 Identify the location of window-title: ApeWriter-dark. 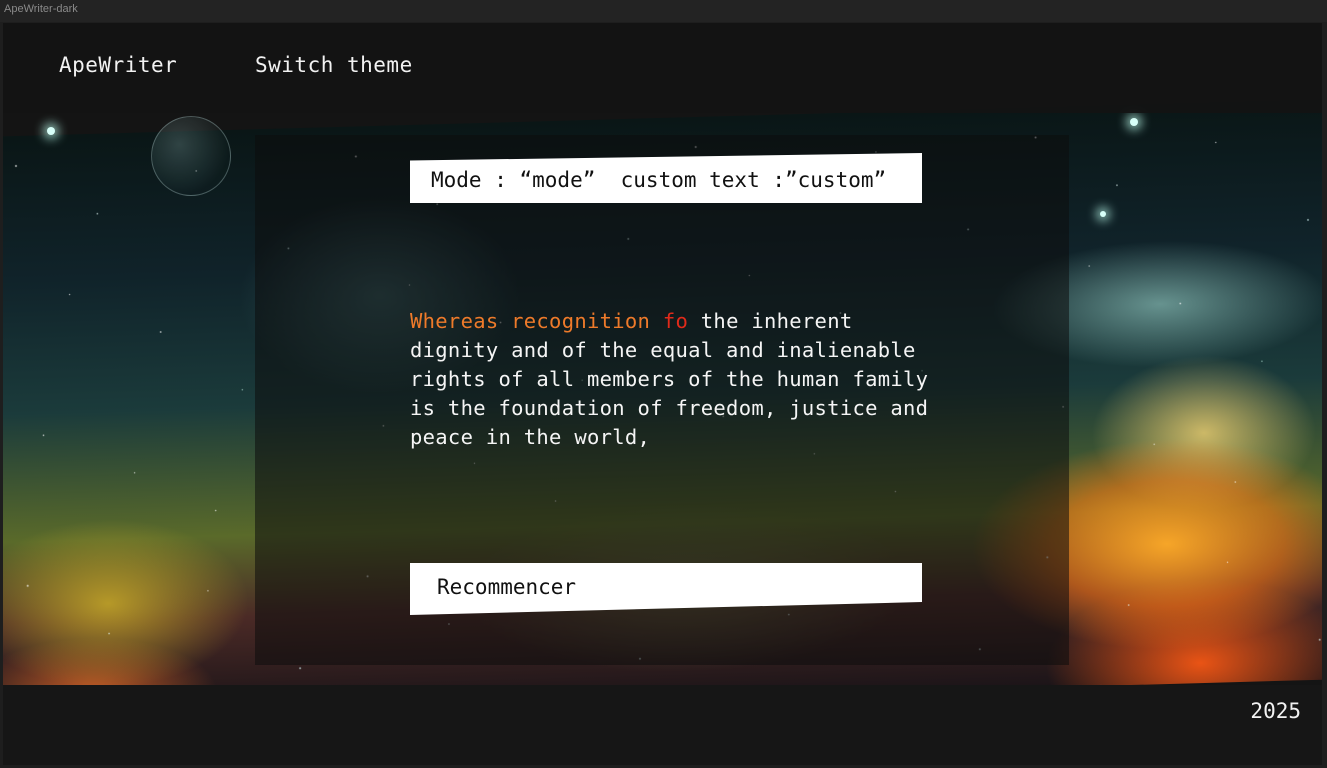
(663, 11).